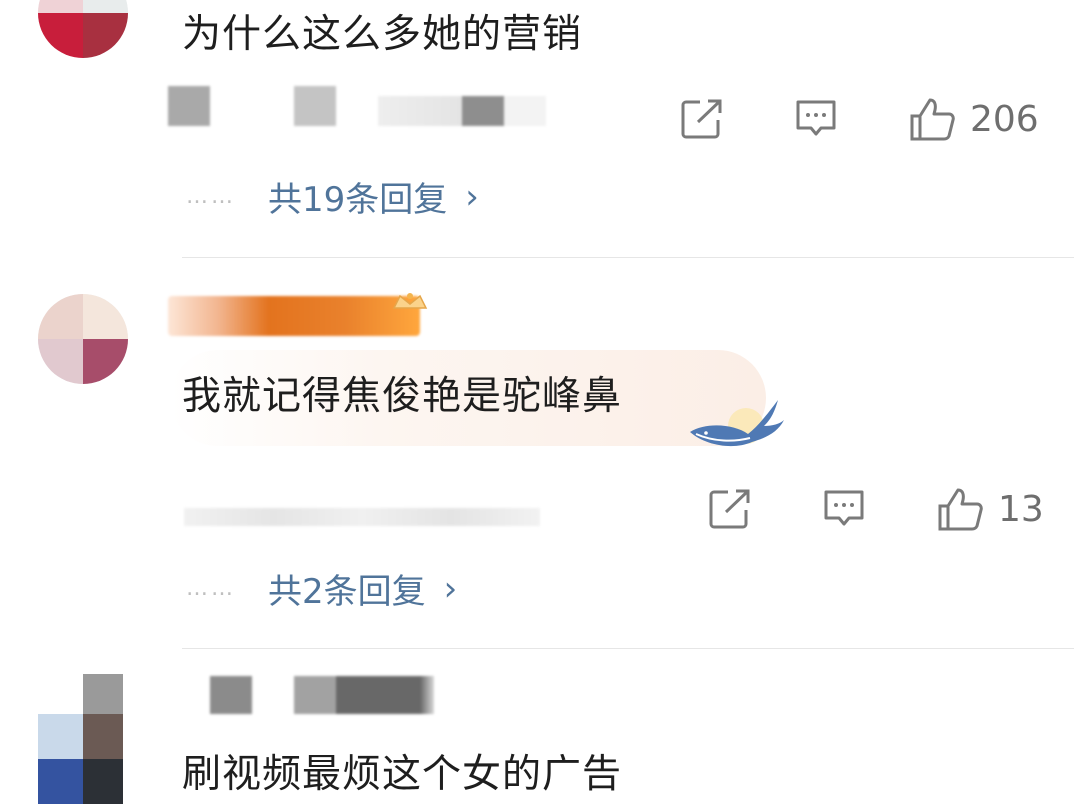  I want to click on comment-text: 刷视频最烦这个女的广告, so click(402, 774).